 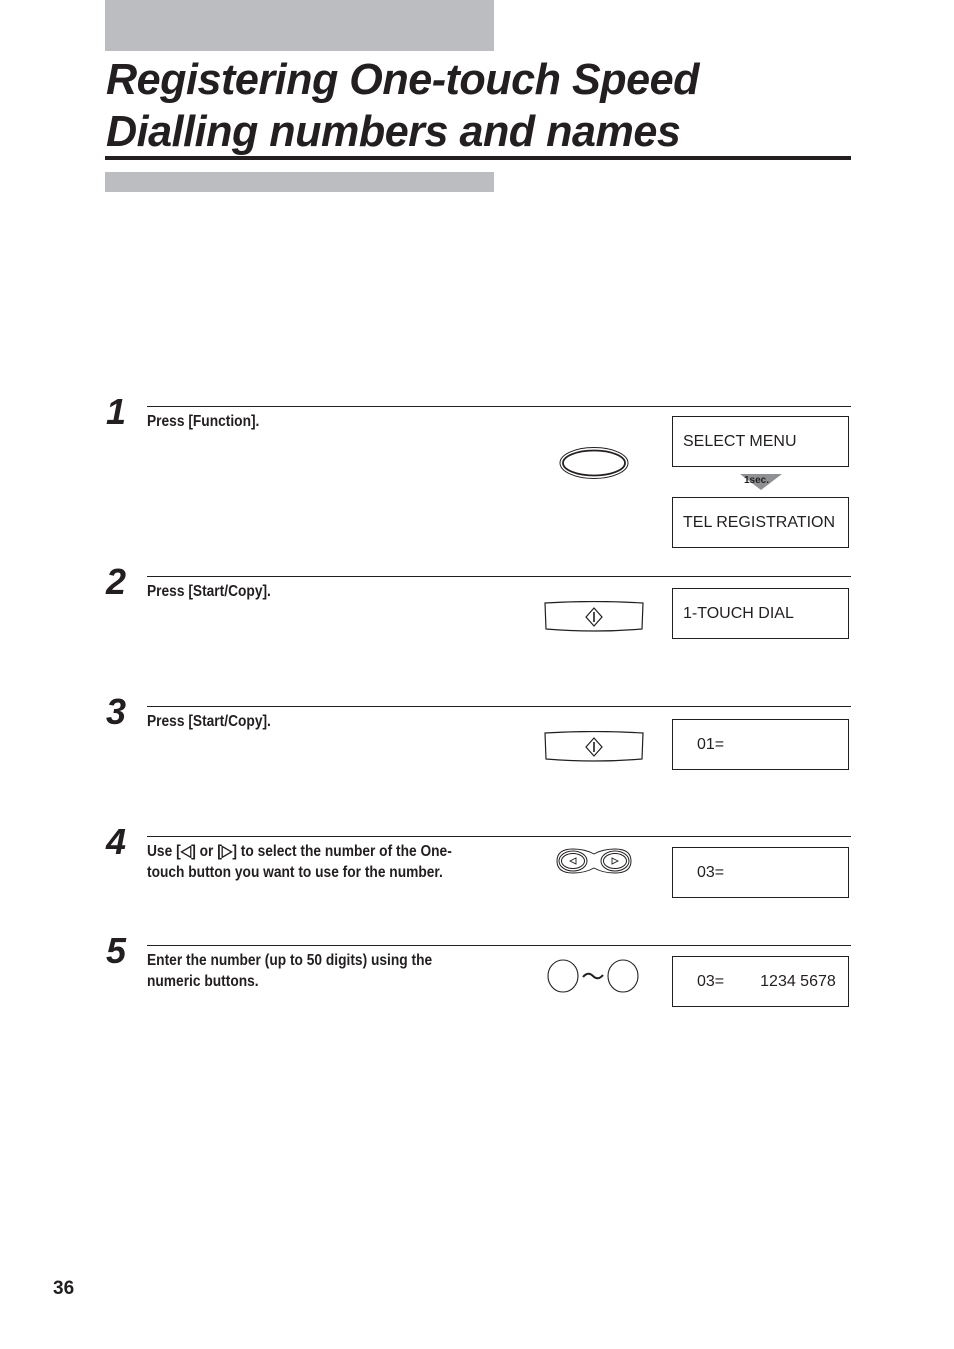 What do you see at coordinates (757, 480) in the screenshot?
I see `transition-label: 1sec.` at bounding box center [757, 480].